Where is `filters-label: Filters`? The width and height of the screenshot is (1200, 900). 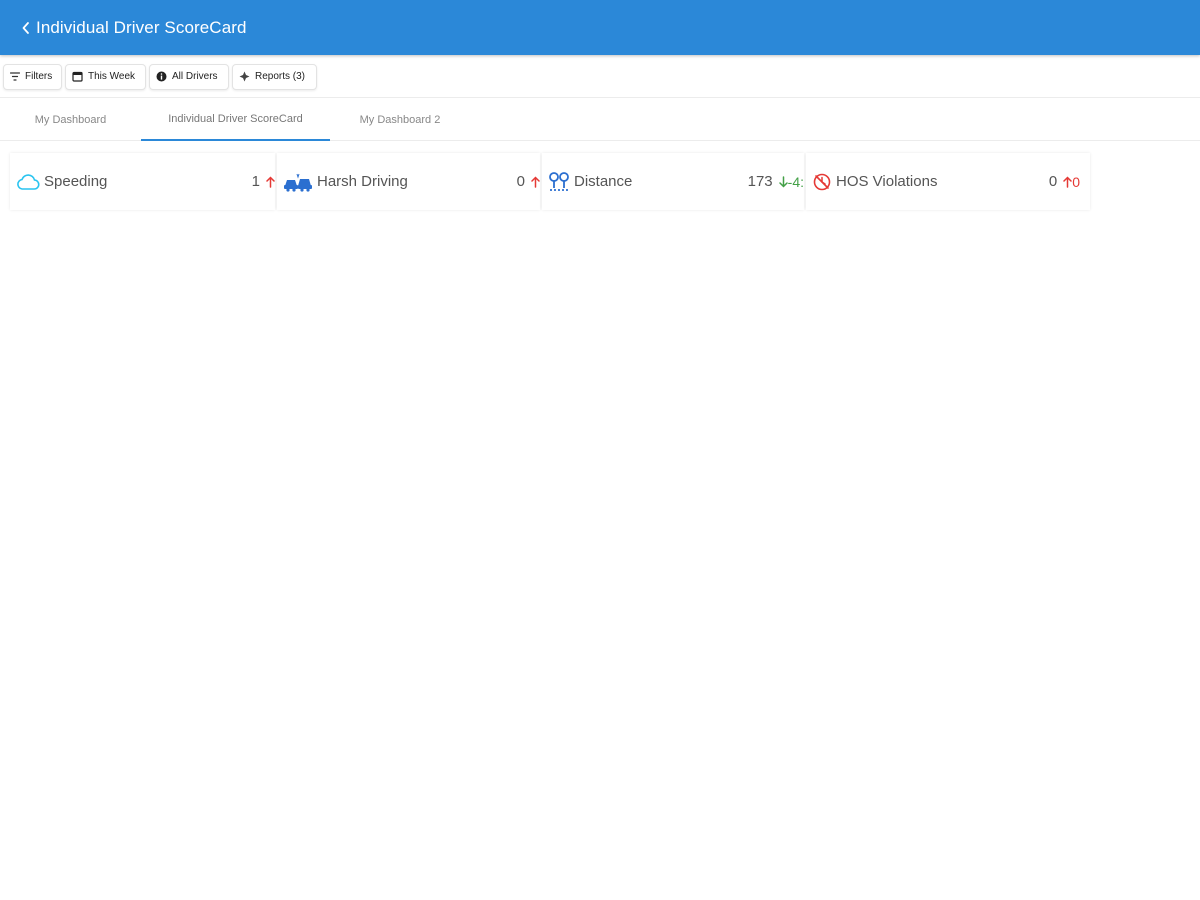
filters-label: Filters is located at coordinates (39, 76).